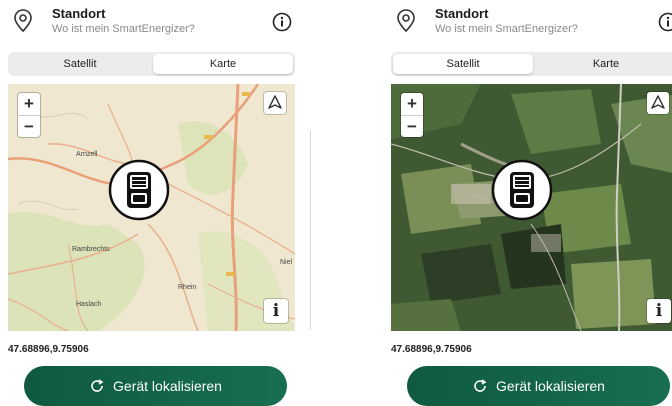  Describe the element at coordinates (87, 154) in the screenshot. I see `town-label: Arnzell` at that location.